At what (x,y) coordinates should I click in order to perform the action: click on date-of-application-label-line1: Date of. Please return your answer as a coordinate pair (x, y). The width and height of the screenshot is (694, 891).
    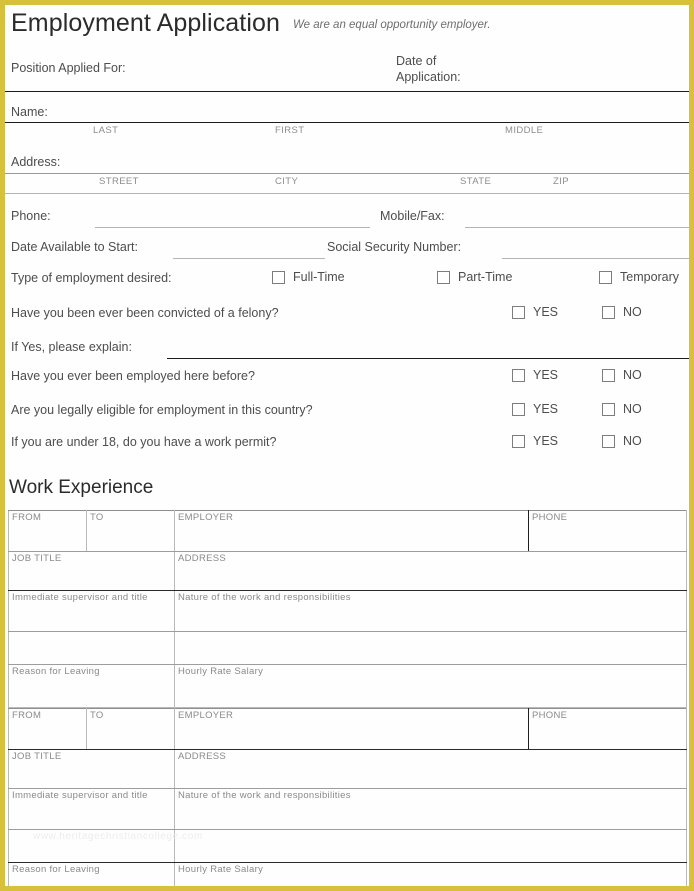
    Looking at the image, I should click on (416, 61).